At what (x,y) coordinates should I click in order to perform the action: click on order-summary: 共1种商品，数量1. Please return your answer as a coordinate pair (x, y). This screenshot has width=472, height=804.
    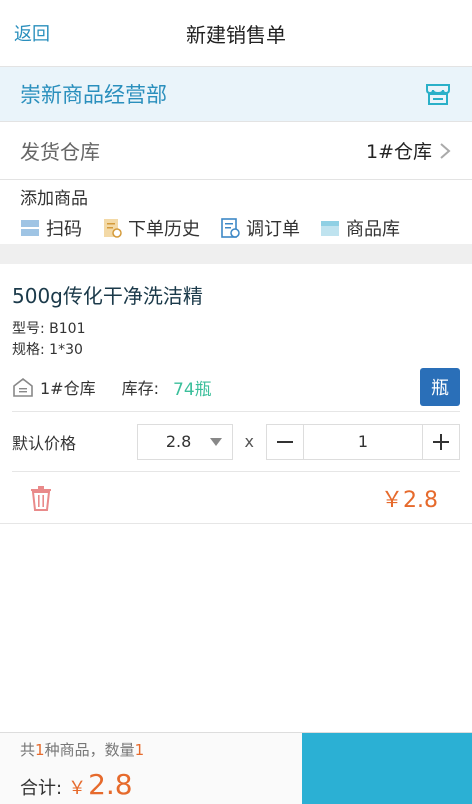
    Looking at the image, I should click on (161, 749).